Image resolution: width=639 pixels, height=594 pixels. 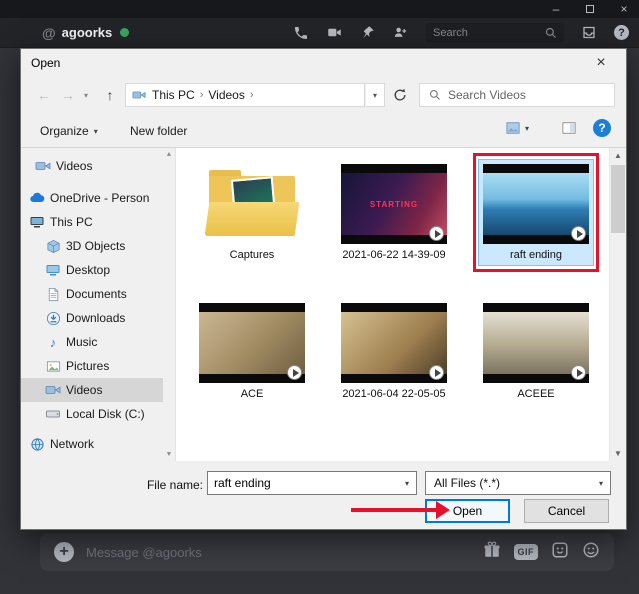 What do you see at coordinates (53, 414) in the screenshot?
I see `hard-disk-icon` at bounding box center [53, 414].